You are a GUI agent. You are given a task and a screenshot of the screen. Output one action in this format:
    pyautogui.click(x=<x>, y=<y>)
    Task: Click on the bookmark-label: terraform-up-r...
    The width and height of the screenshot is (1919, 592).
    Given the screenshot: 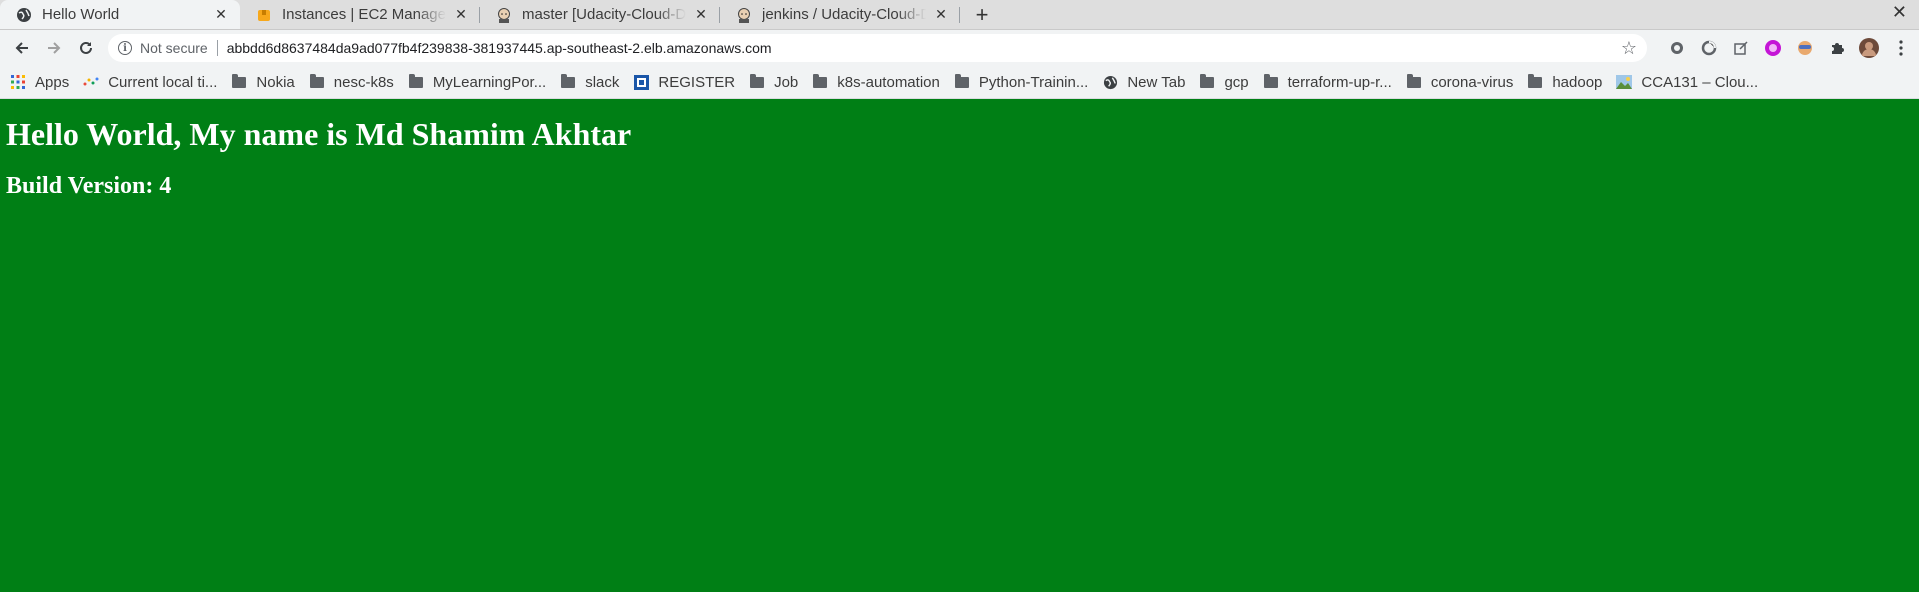 What is the action you would take?
    pyautogui.click(x=1339, y=82)
    